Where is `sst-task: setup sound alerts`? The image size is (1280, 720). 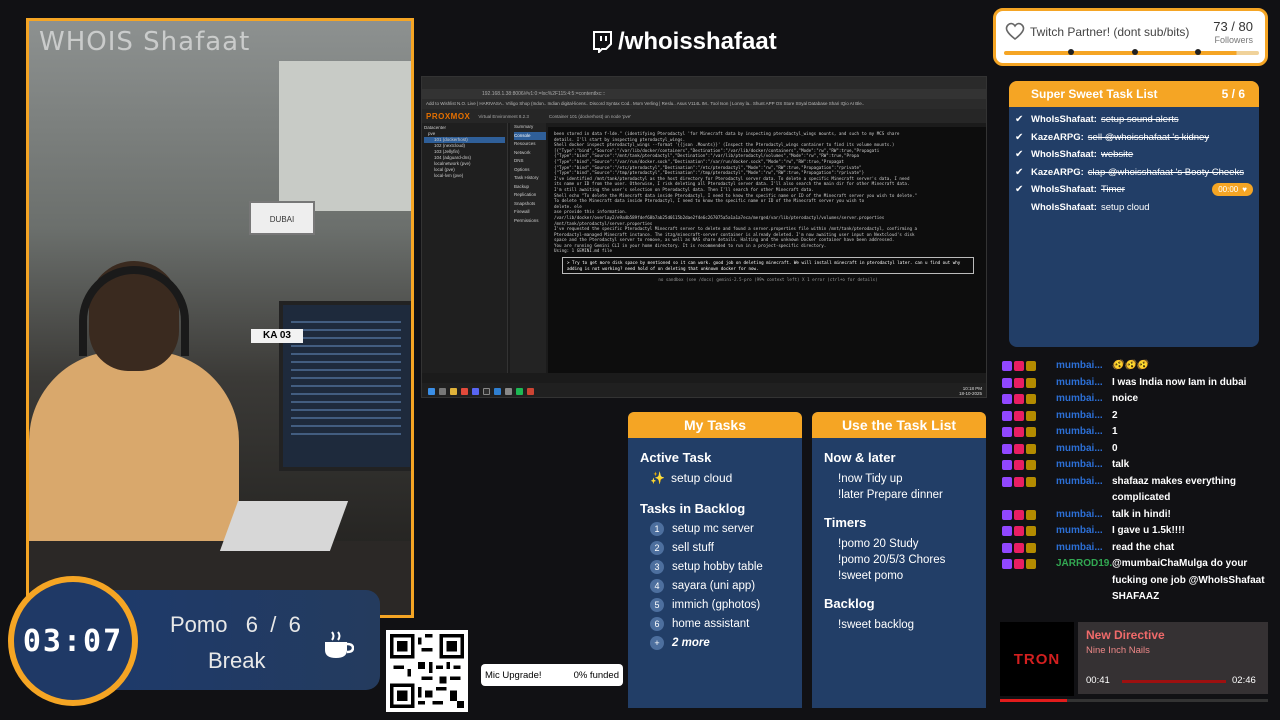
sst-task: setup sound alerts is located at coordinates (1139, 120).